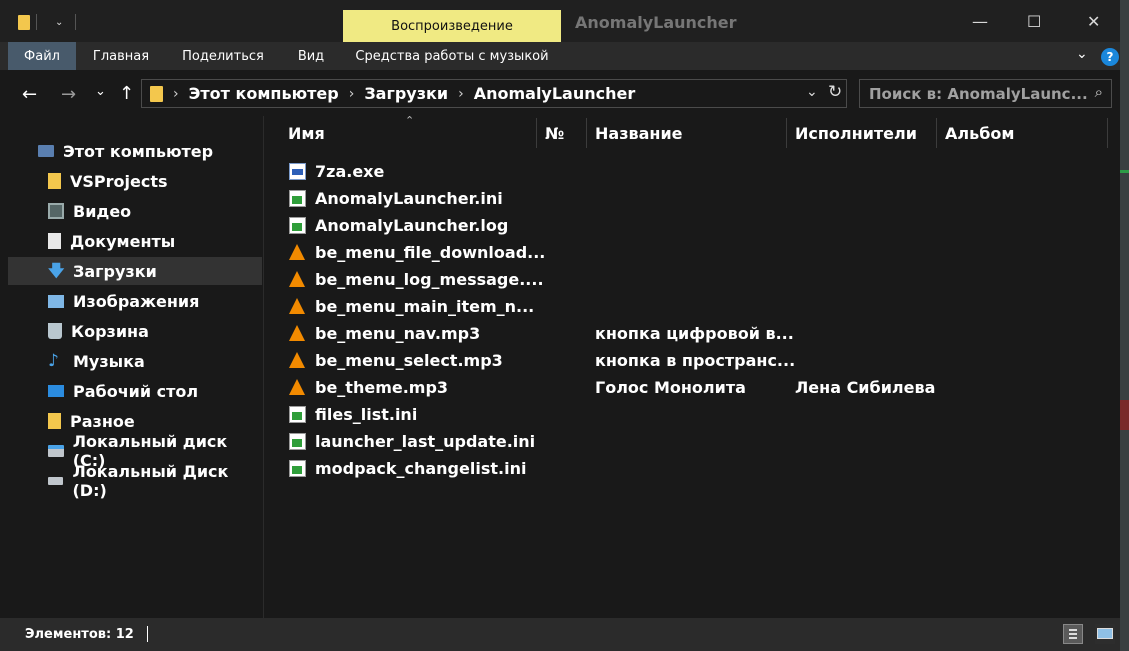  I want to click on minimize-button: —, so click(980, 21).